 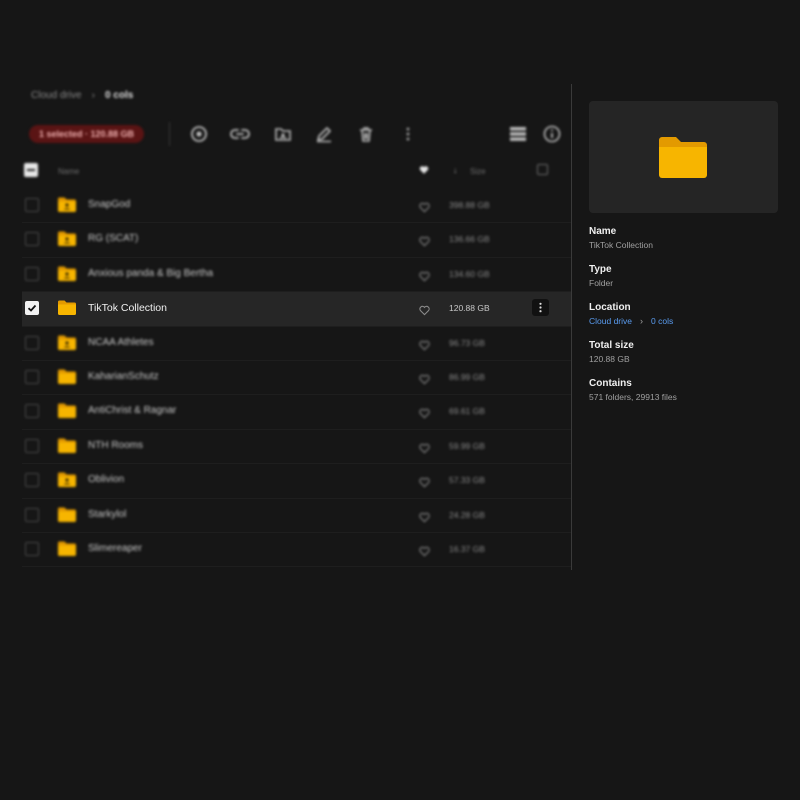 What do you see at coordinates (455, 170) in the screenshot?
I see `sort-arrow-down-icon: ↓` at bounding box center [455, 170].